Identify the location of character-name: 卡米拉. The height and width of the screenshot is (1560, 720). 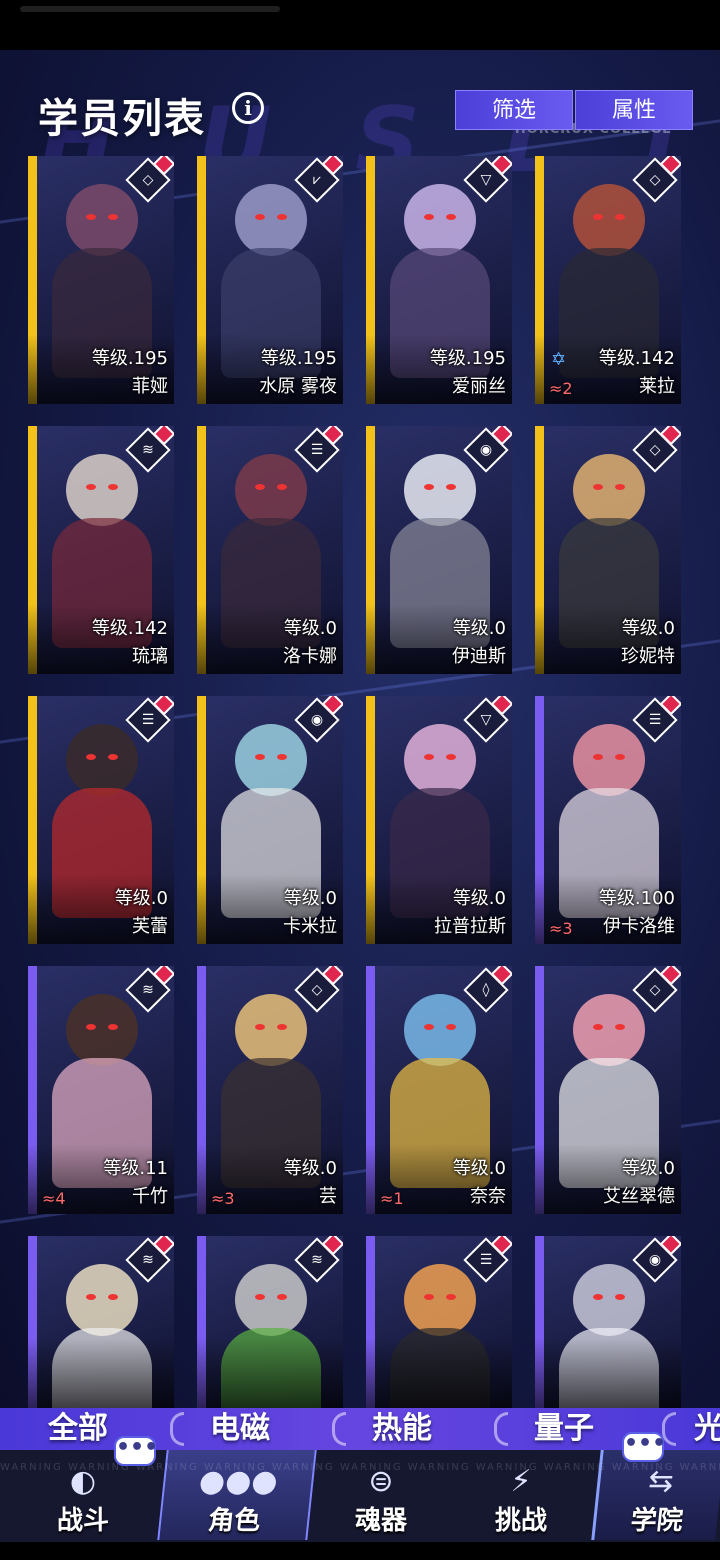
(310, 926).